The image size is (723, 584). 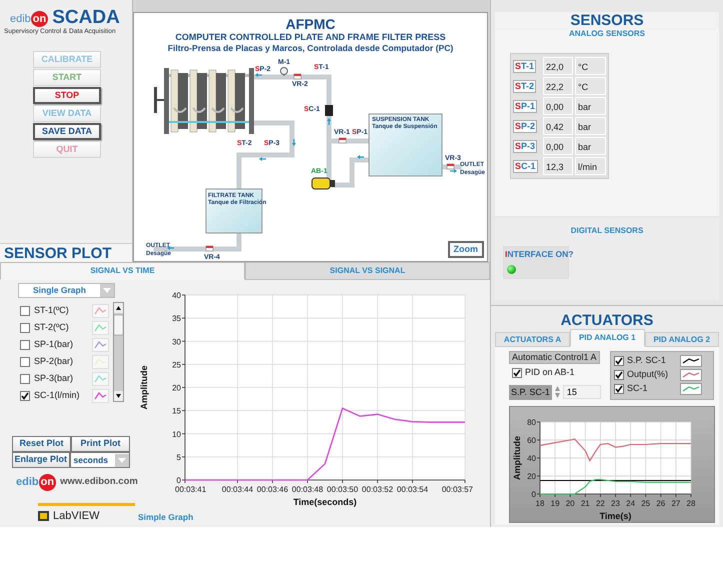 I want to click on tick-label: 80, so click(x=531, y=422).